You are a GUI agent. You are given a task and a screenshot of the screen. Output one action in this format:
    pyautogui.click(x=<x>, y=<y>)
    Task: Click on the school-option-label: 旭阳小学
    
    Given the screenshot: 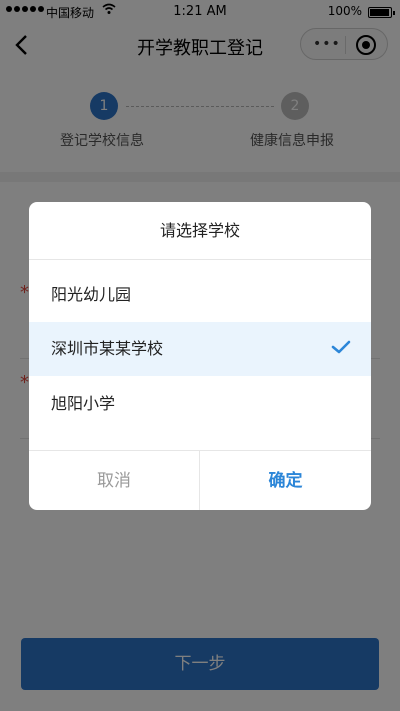 What is the action you would take?
    pyautogui.click(x=83, y=403)
    